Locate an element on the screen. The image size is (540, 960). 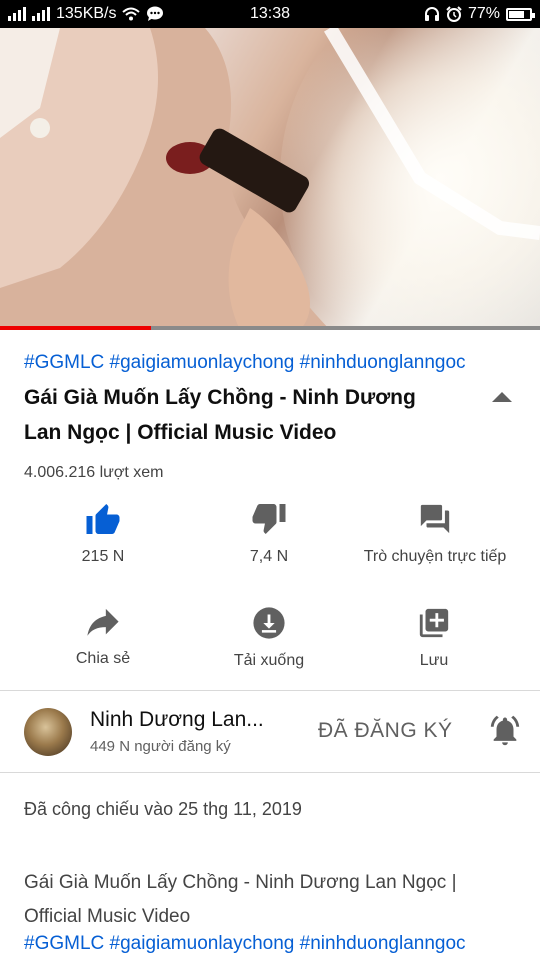
download-button: Tải xuống is located at coordinates (269, 638).